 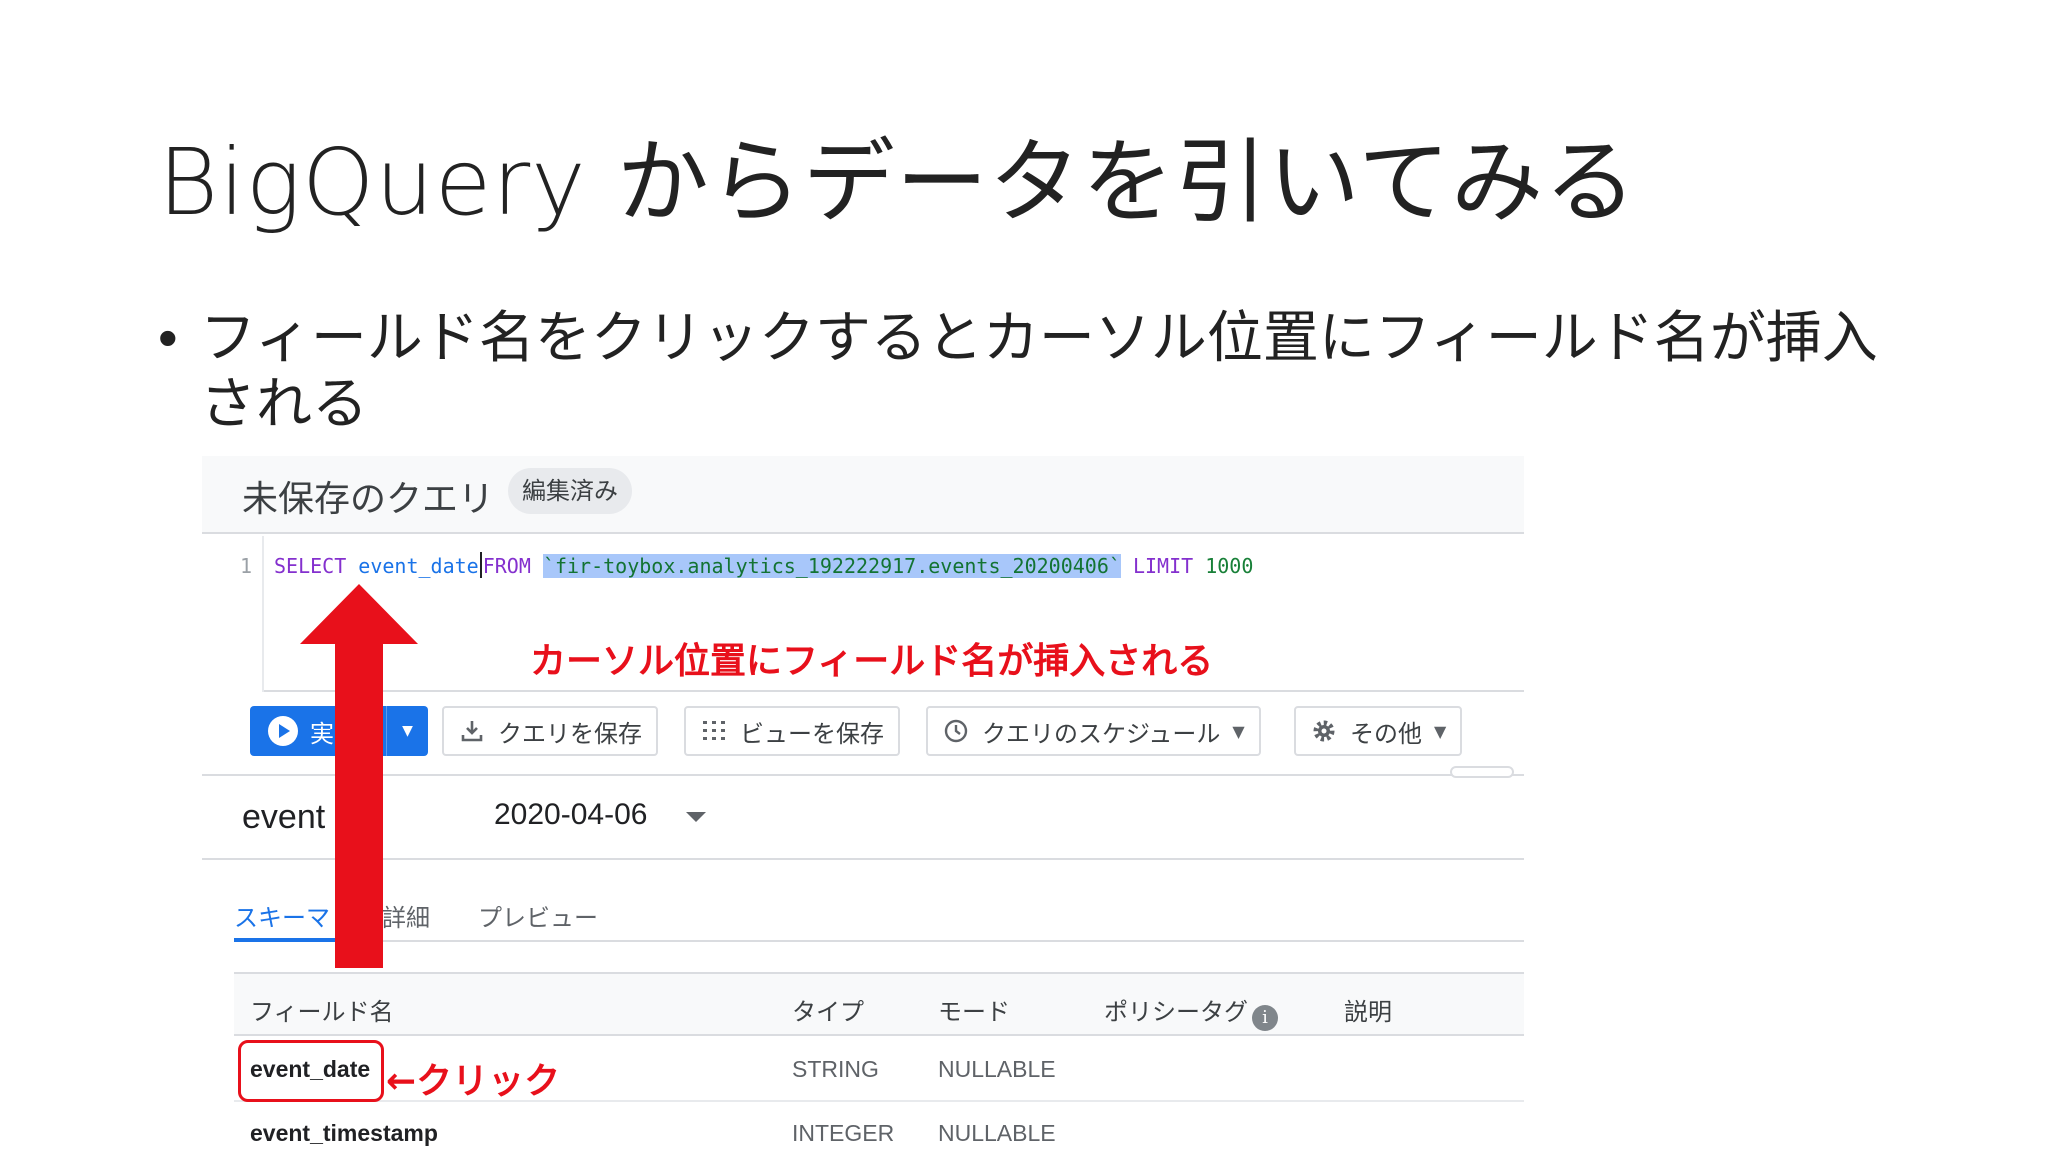 I want to click on col-policy-tag: ポリシータグ i, so click(x=1191, y=1011).